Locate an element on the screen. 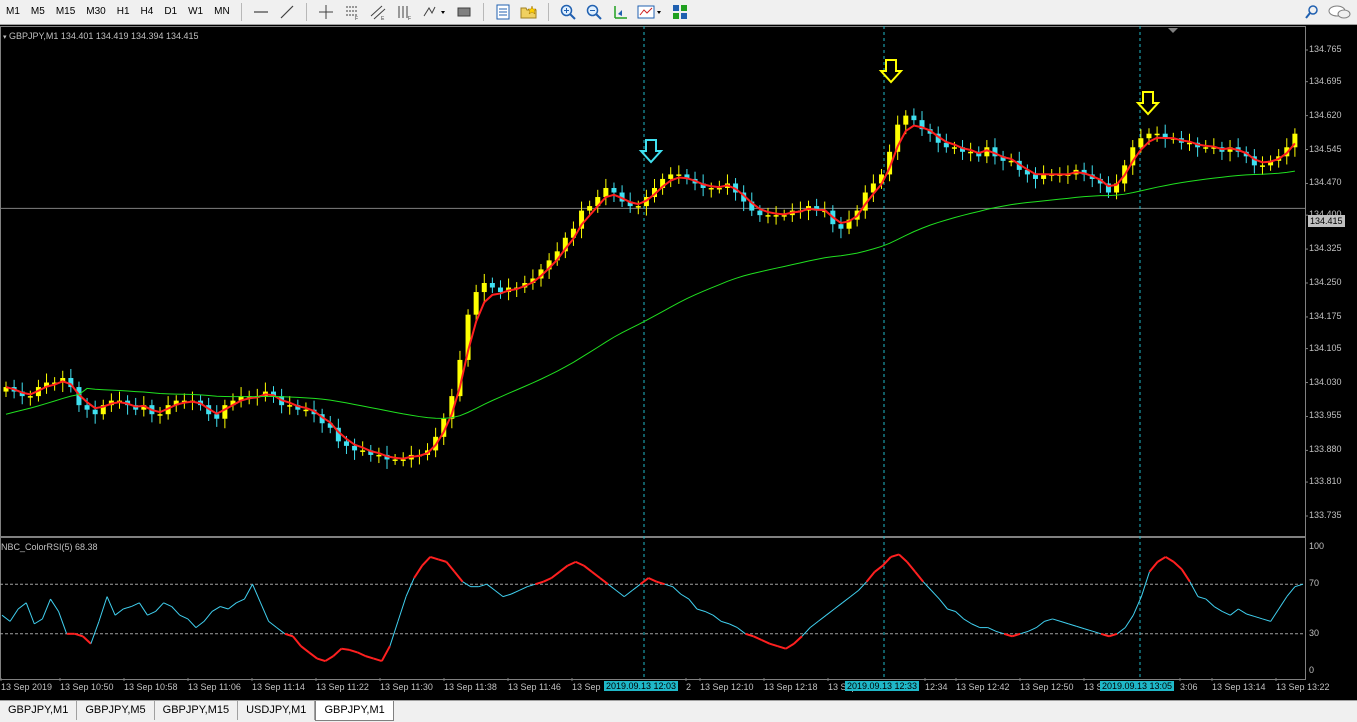 The image size is (1357, 722). price-axis-label: 133.955 is located at coordinates (1325, 415).